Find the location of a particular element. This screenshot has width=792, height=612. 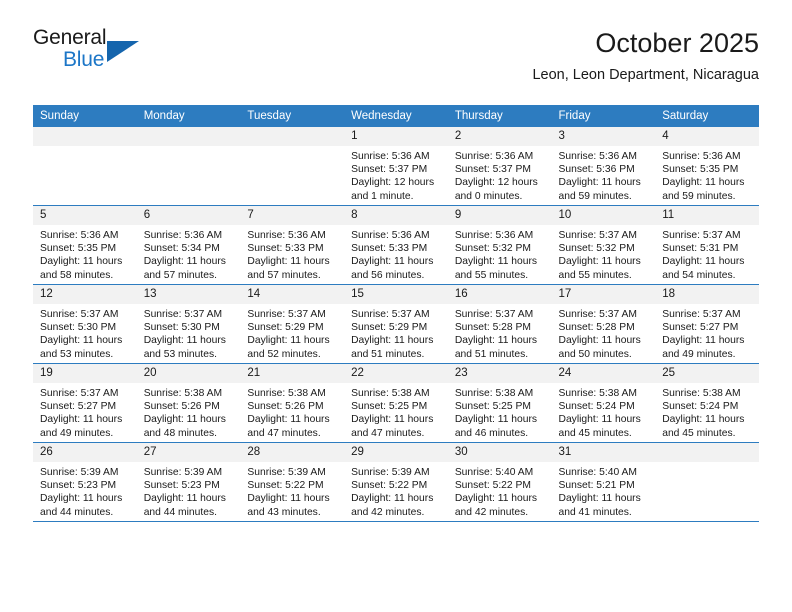

day-number: 29 is located at coordinates (396, 452).